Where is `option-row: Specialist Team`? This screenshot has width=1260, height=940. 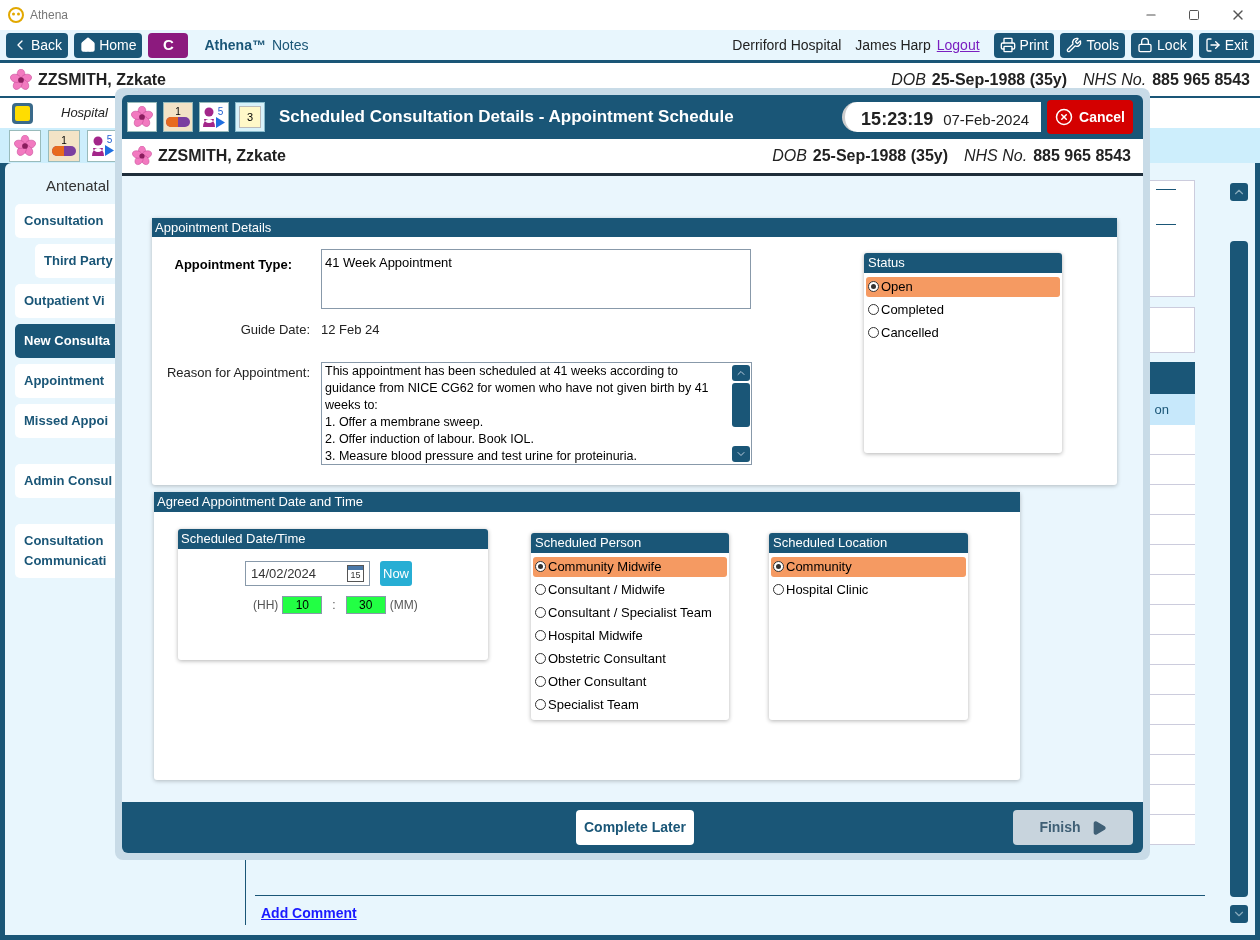 option-row: Specialist Team is located at coordinates (630, 704).